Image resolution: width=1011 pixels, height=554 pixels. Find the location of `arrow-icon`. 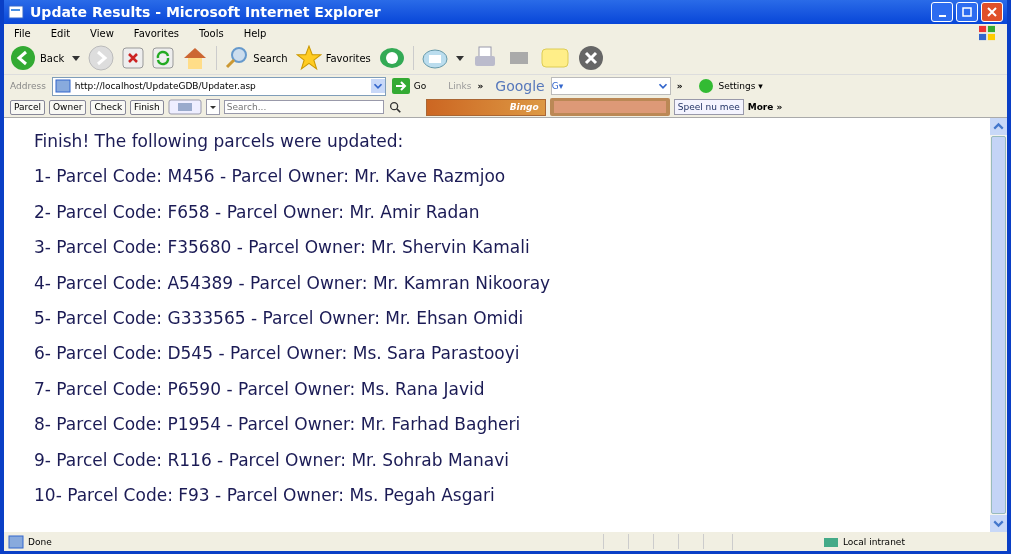

arrow-icon is located at coordinates (400, 86).